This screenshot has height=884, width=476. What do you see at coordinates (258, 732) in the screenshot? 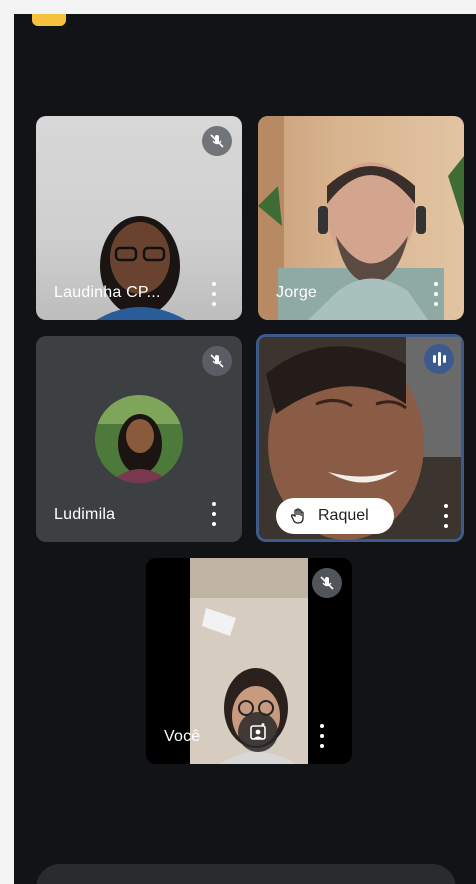
I see `camera-effects-icon` at bounding box center [258, 732].